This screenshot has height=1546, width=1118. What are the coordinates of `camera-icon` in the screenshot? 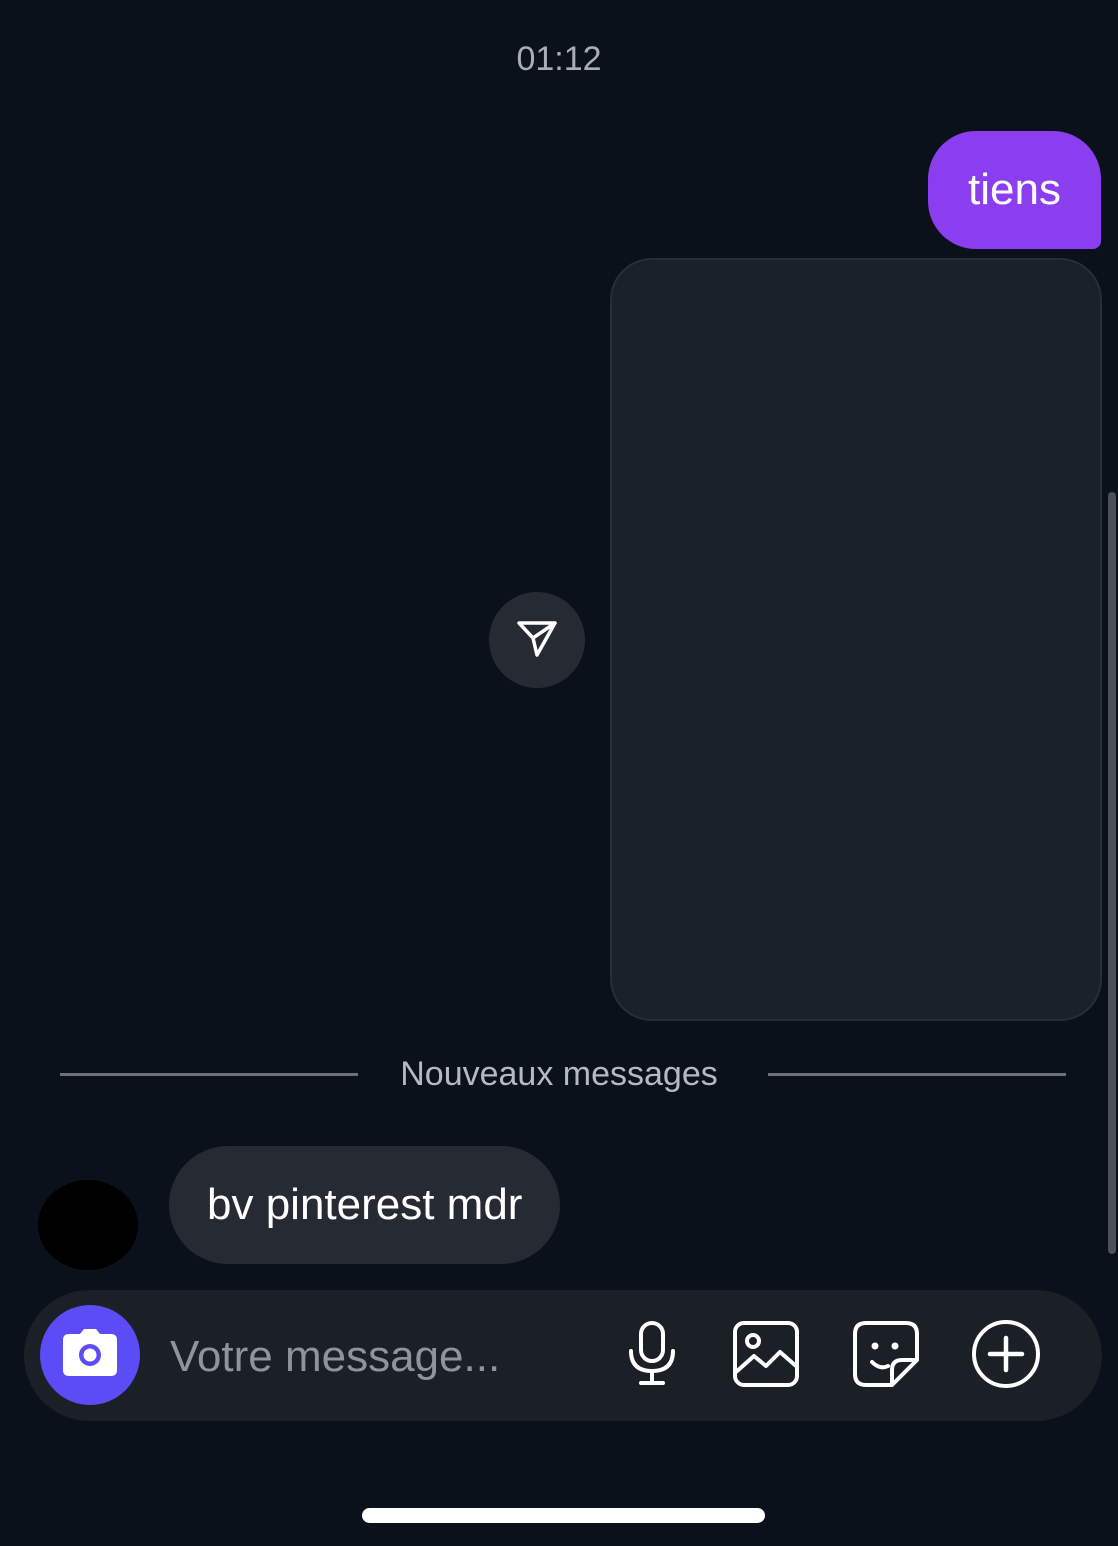 It's located at (90, 1355).